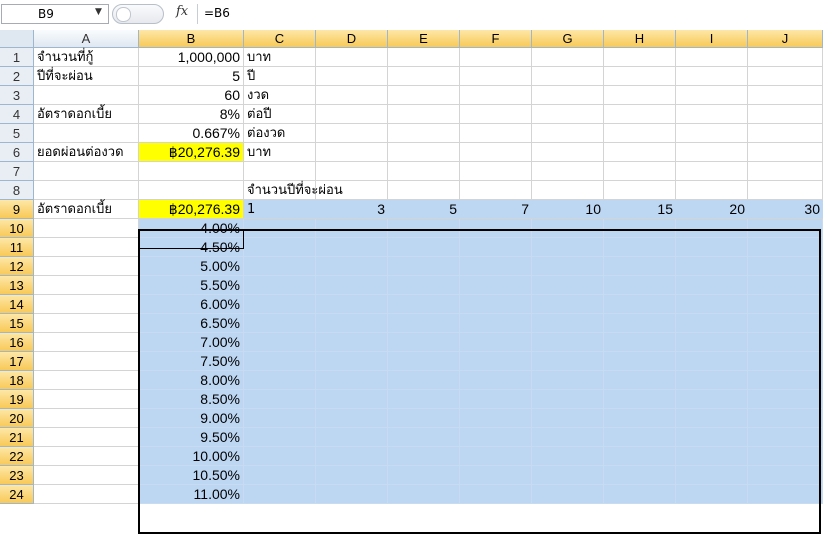  What do you see at coordinates (712, 171) in the screenshot?
I see `cell-i7` at bounding box center [712, 171].